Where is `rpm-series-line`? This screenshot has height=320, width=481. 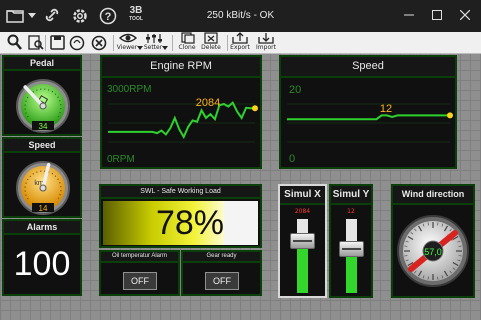
rpm-series-line is located at coordinates (181, 120).